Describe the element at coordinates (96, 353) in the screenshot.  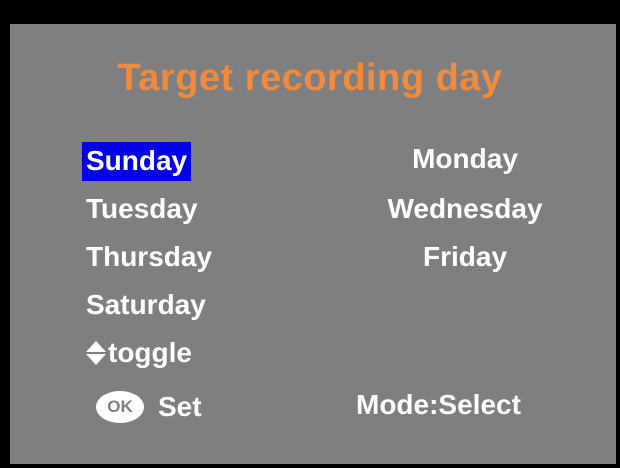
I see `up-down-arrows-icon` at that location.